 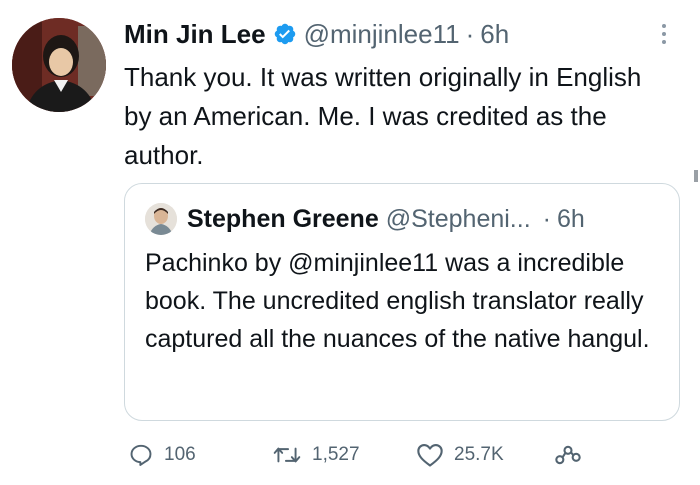 I want to click on quoted-author-name: Stephen Greene, so click(x=283, y=219).